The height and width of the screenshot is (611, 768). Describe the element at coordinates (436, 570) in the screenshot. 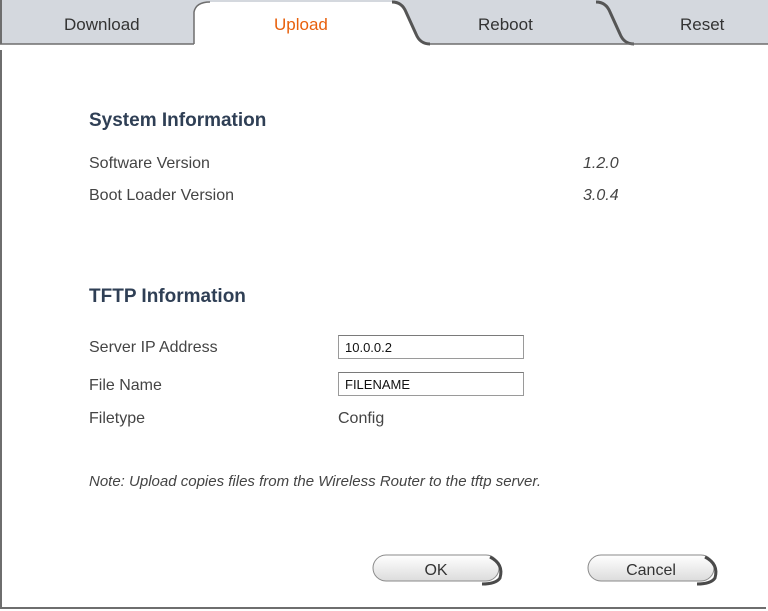

I see `ok-button-label: OK` at that location.